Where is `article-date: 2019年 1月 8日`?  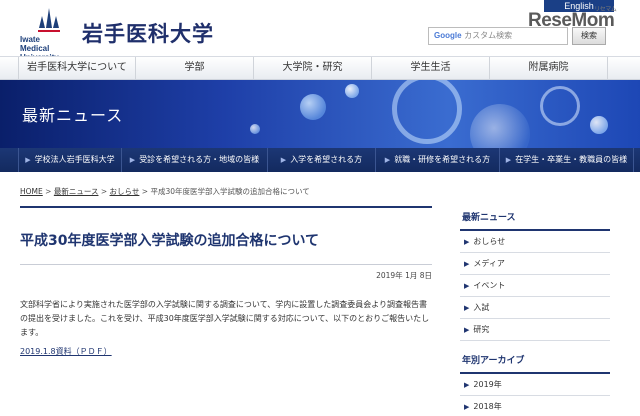 article-date: 2019年 1月 8日 is located at coordinates (404, 275).